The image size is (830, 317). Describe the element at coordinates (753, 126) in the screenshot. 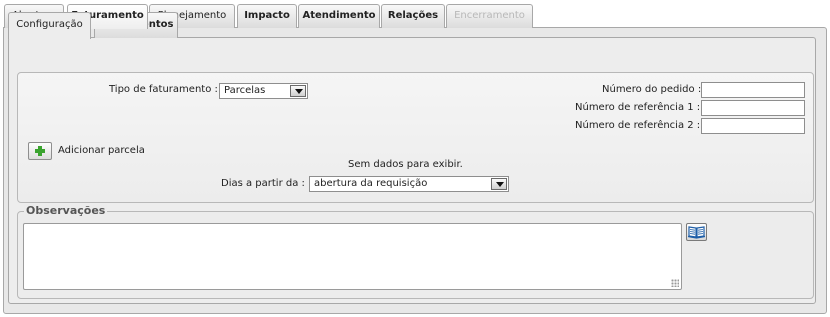

I see `ref2-input` at that location.